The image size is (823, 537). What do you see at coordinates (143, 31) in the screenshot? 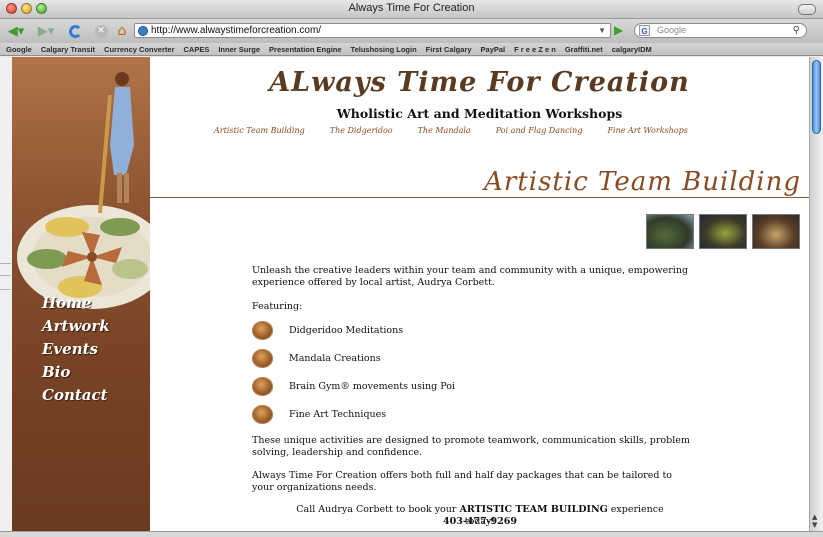
I see `site-favicon-icon` at bounding box center [143, 31].